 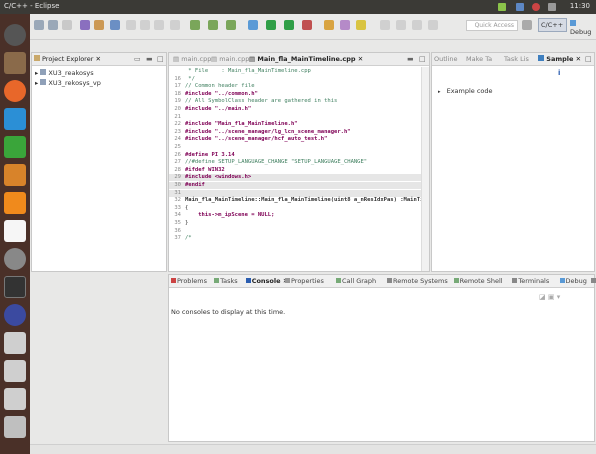 I want to click on mail-icon, so click(x=520, y=7).